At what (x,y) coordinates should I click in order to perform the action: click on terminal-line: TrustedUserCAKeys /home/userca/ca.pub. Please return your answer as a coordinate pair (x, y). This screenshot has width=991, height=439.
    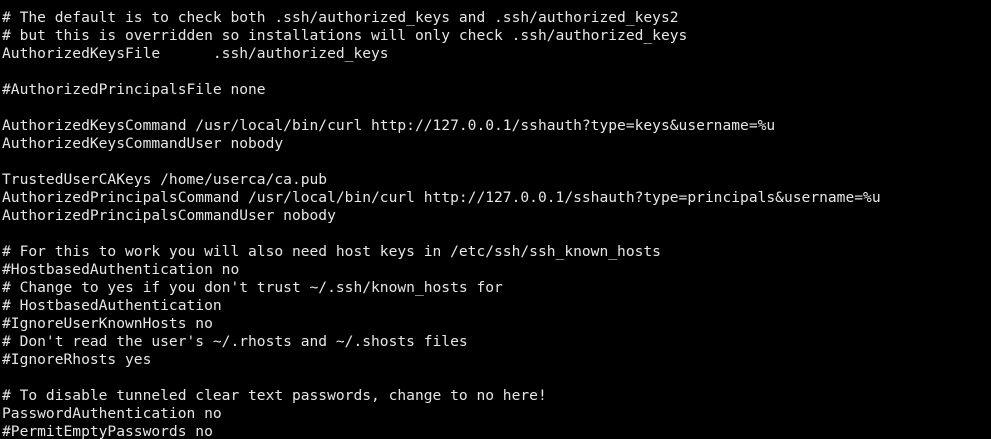
    Looking at the image, I should click on (165, 179).